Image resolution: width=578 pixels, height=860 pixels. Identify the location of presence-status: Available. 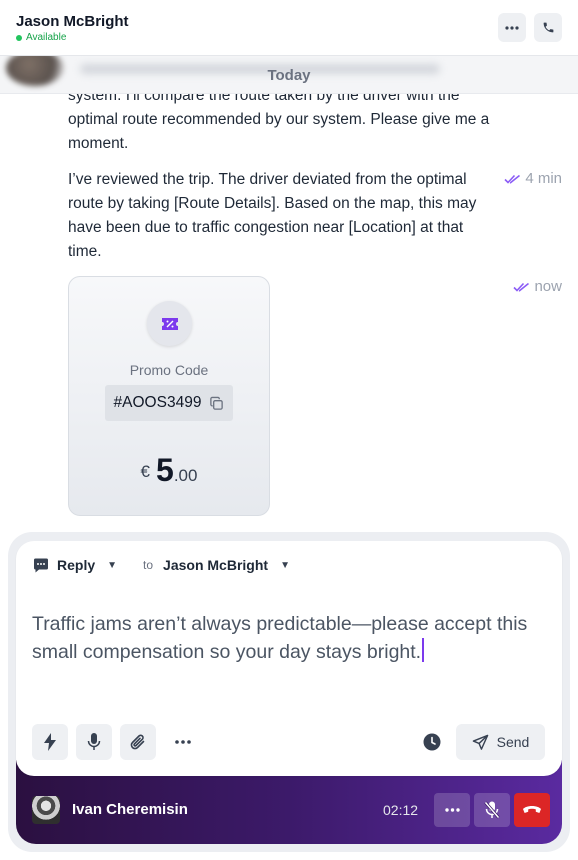
(41, 37).